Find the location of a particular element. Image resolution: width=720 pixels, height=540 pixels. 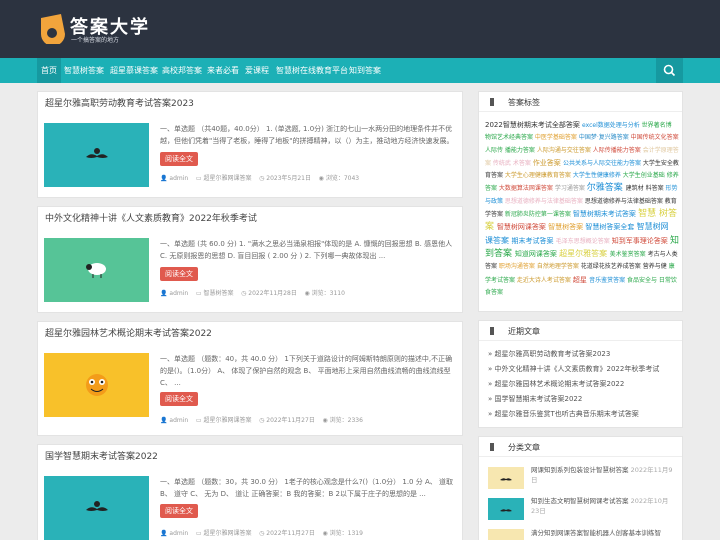

recent-post-link: » 超星尔雅高职劳动教育考试答案2023 is located at coordinates (549, 354).